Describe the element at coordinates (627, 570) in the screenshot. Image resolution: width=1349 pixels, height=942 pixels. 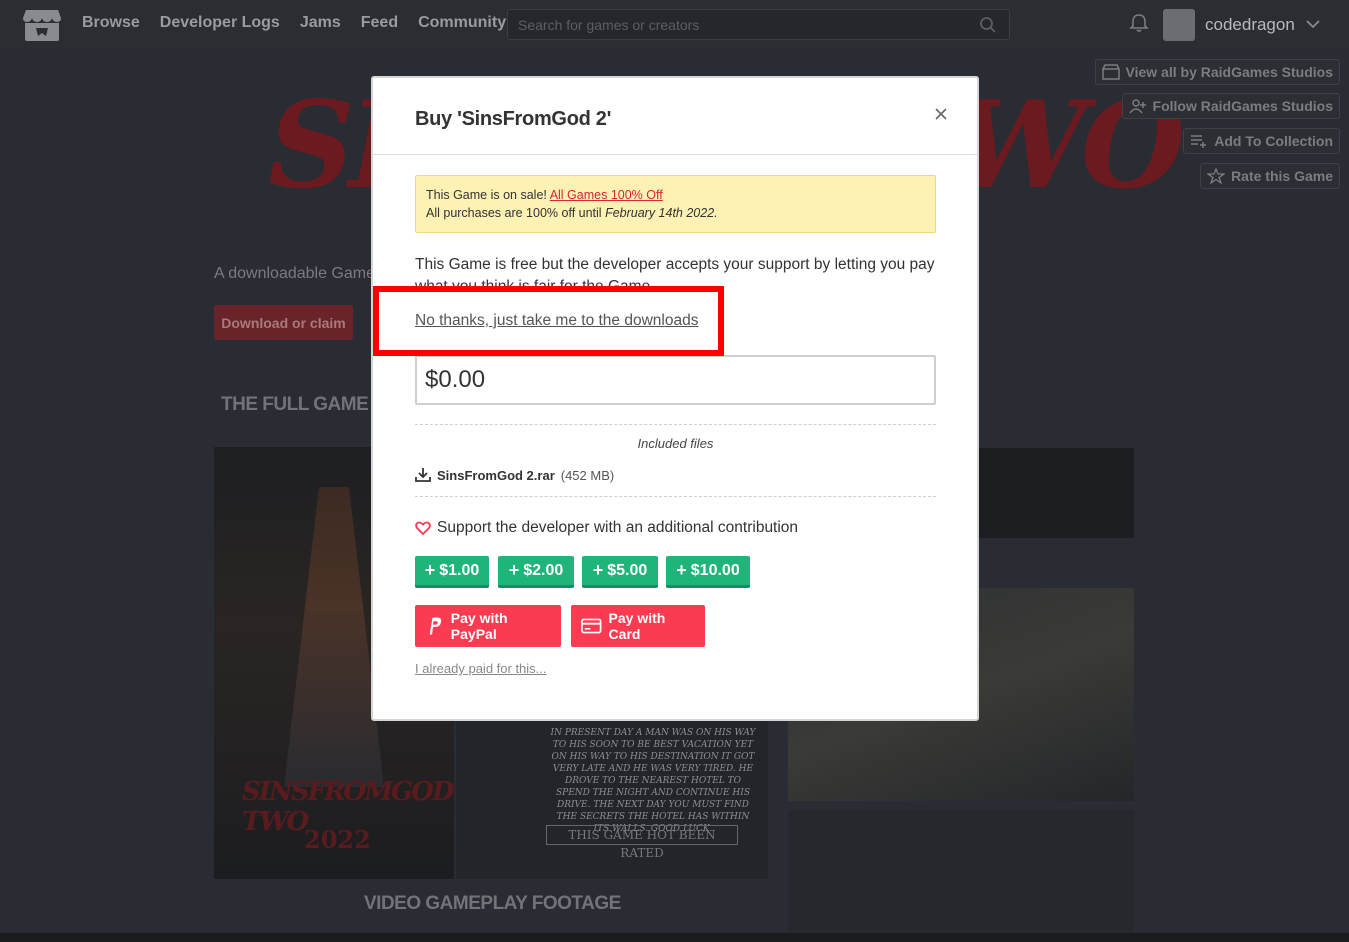
I see `contribute-5-label: $5.00` at that location.